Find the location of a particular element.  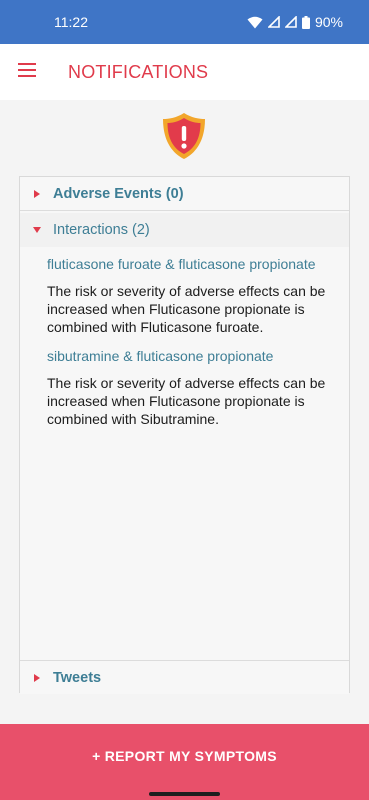

hamburger-menu-button is located at coordinates (27, 72).